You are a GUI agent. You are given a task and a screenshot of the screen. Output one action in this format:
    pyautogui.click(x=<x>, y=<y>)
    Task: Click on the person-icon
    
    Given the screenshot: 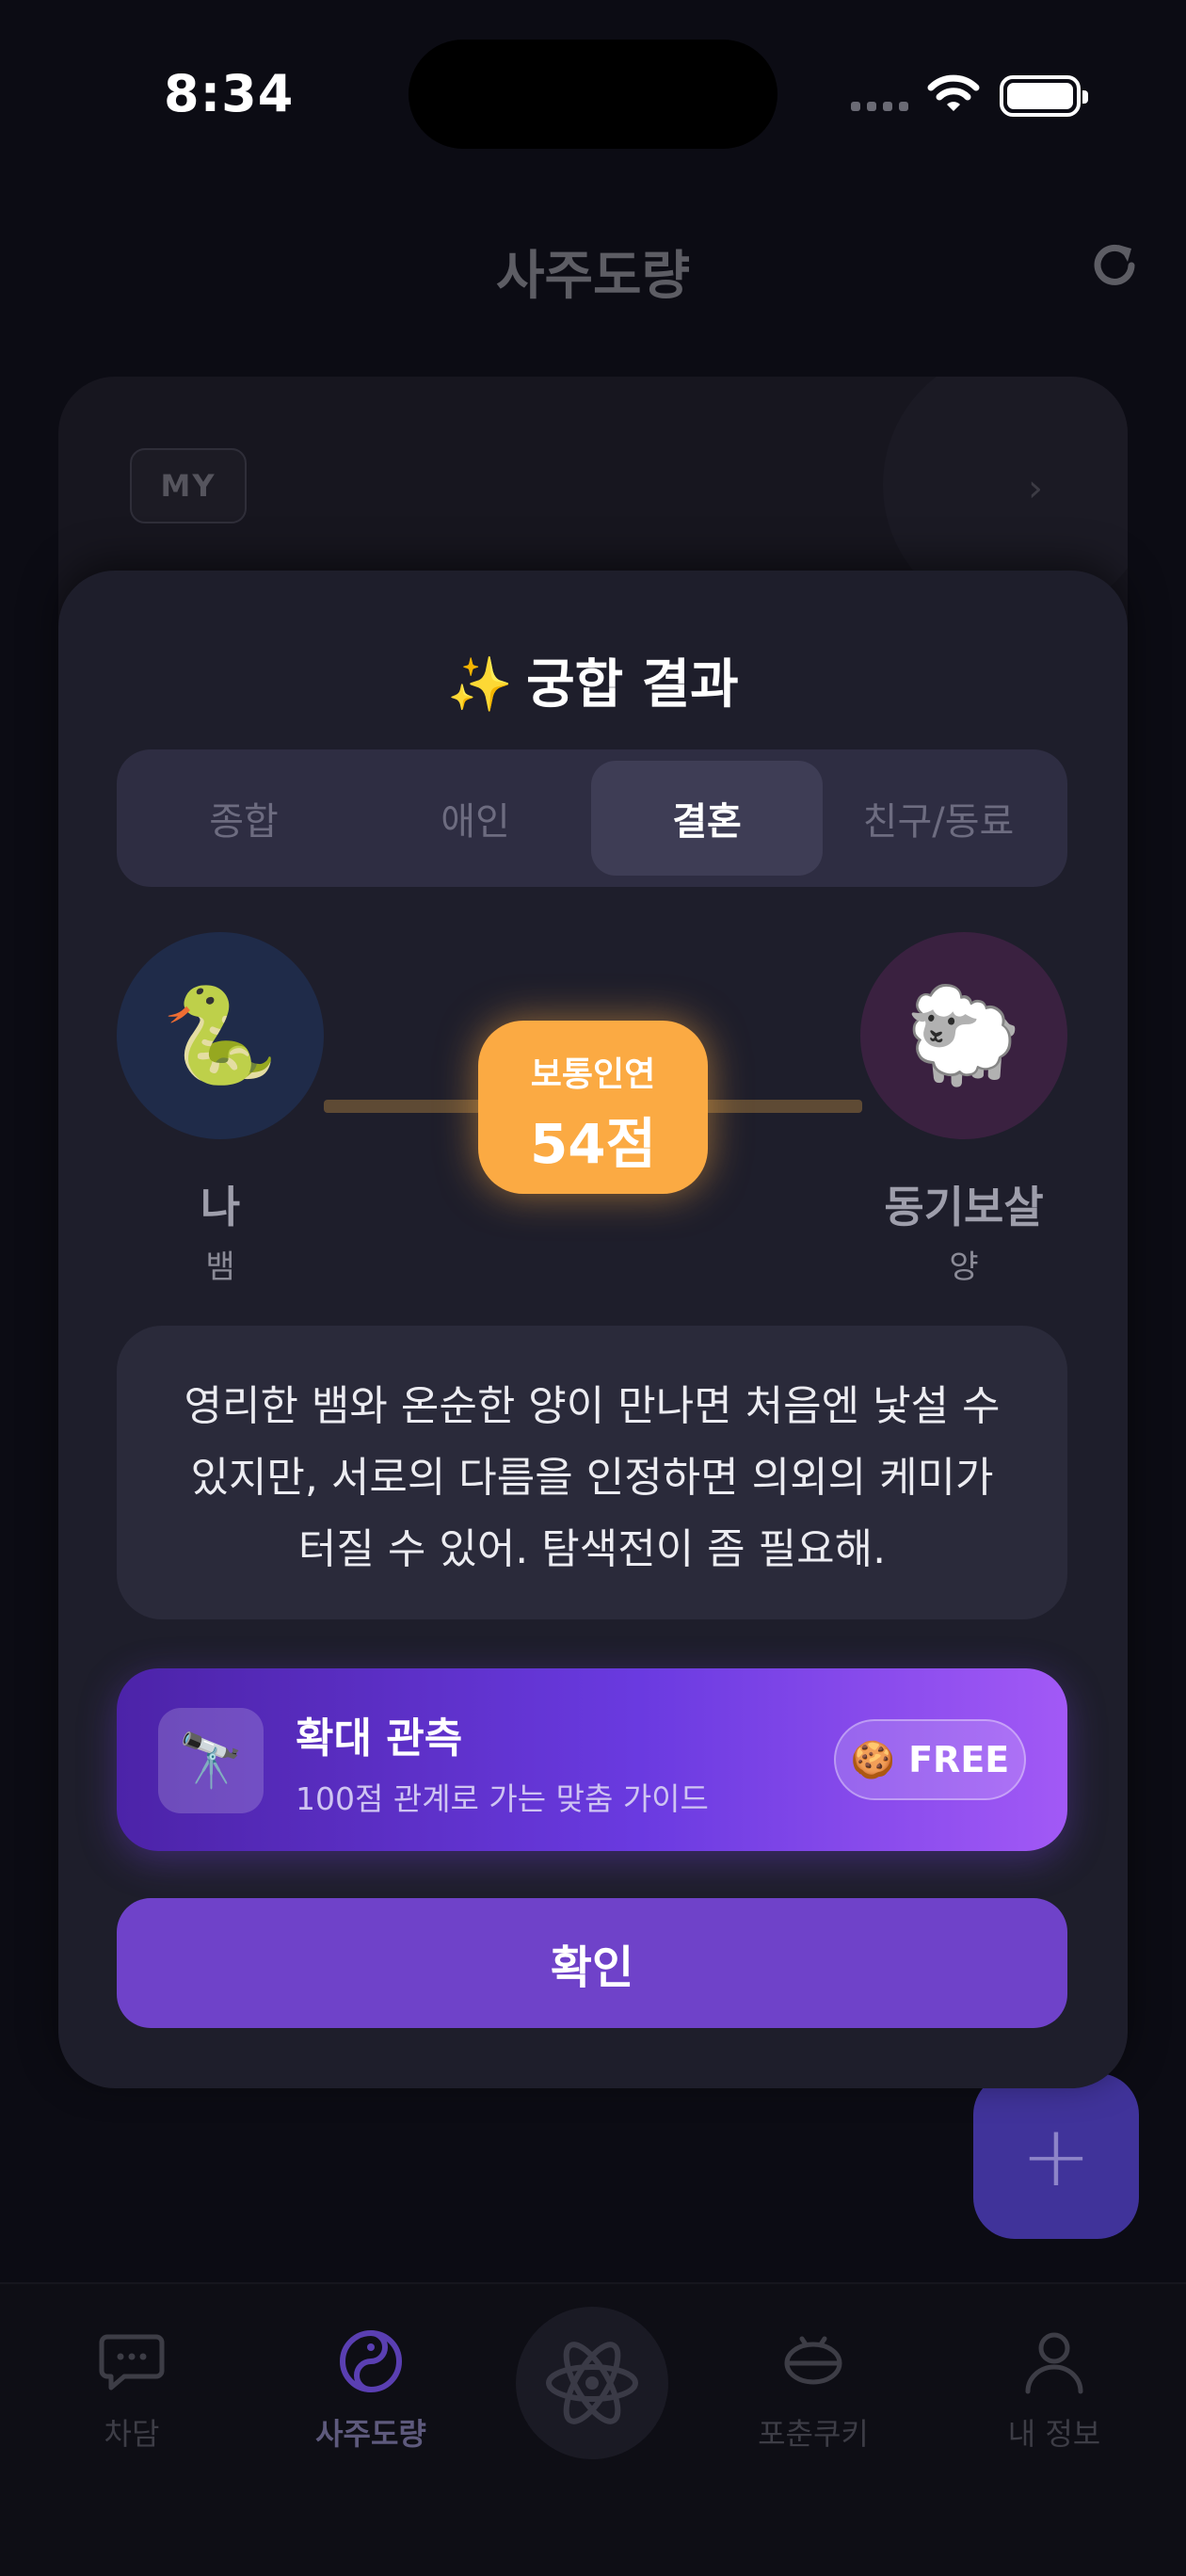 What is the action you would take?
    pyautogui.click(x=1054, y=2363)
    